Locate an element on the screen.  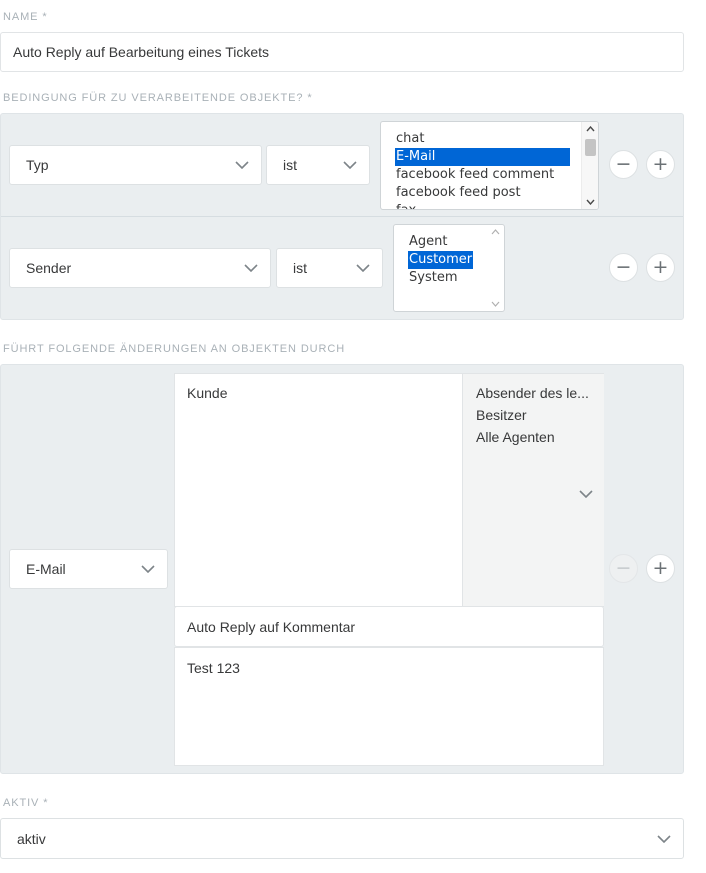
active-select: aktiv is located at coordinates (342, 838).